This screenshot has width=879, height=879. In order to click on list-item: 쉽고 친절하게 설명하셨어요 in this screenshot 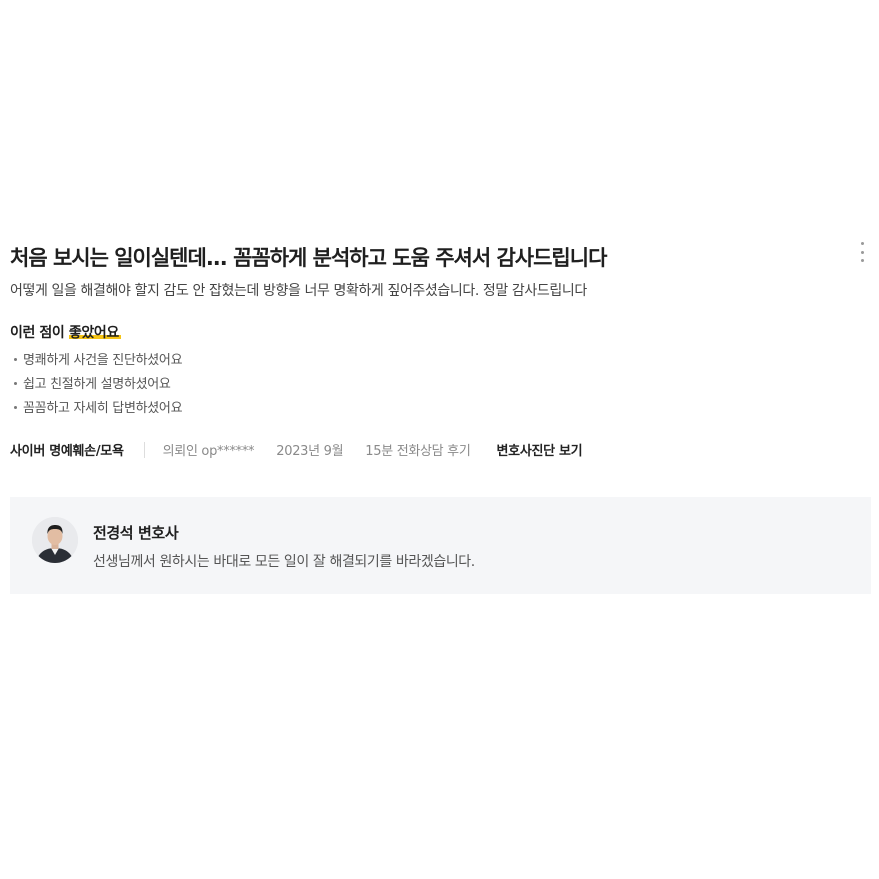, I will do `click(98, 385)`.